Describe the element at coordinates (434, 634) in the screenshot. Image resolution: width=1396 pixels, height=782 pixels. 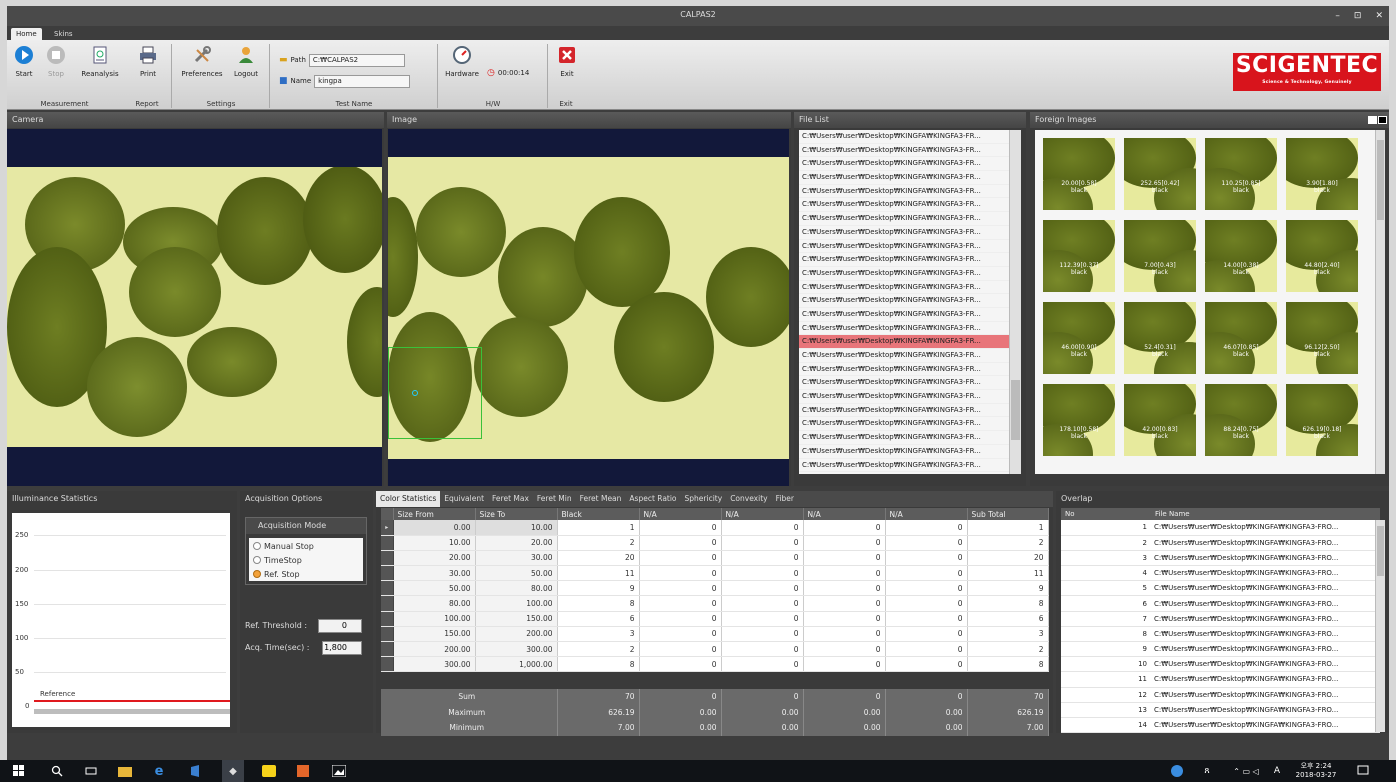
I see `table-cell: 150.00` at that location.